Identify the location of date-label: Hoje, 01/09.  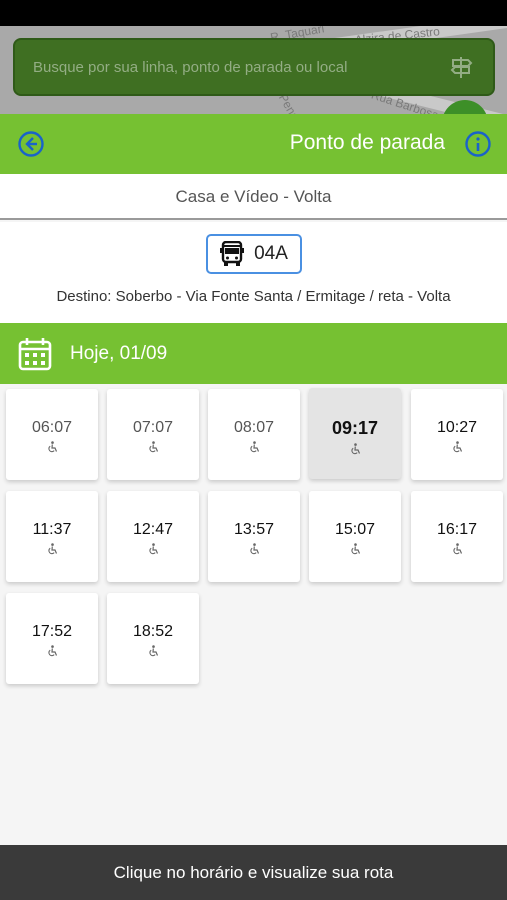
(119, 353).